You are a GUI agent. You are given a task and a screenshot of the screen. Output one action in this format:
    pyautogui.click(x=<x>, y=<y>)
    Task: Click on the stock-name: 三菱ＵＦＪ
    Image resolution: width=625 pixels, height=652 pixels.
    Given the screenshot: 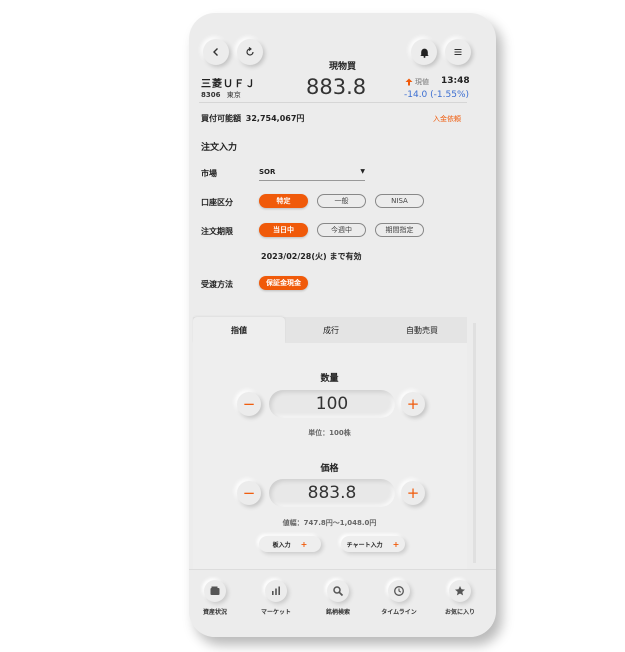 What is the action you would take?
    pyautogui.click(x=228, y=84)
    